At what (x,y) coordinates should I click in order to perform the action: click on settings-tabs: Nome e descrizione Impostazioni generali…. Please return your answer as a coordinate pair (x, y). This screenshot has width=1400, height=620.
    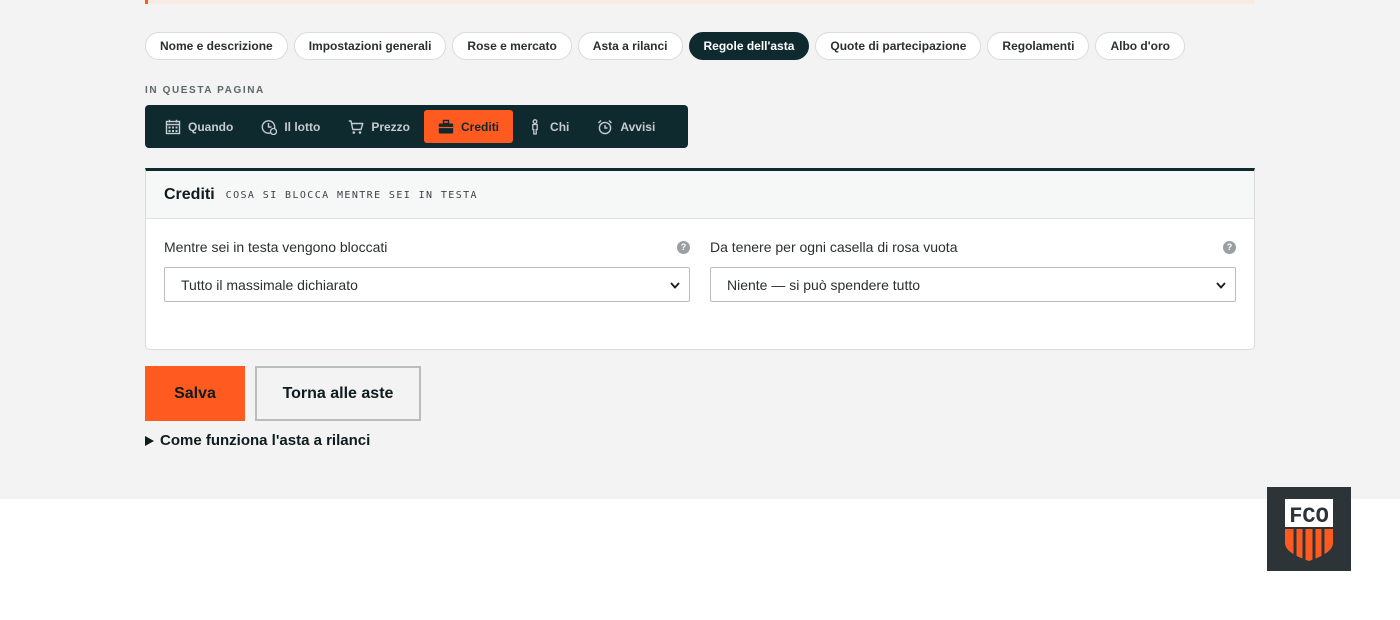
    Looking at the image, I should click on (665, 46).